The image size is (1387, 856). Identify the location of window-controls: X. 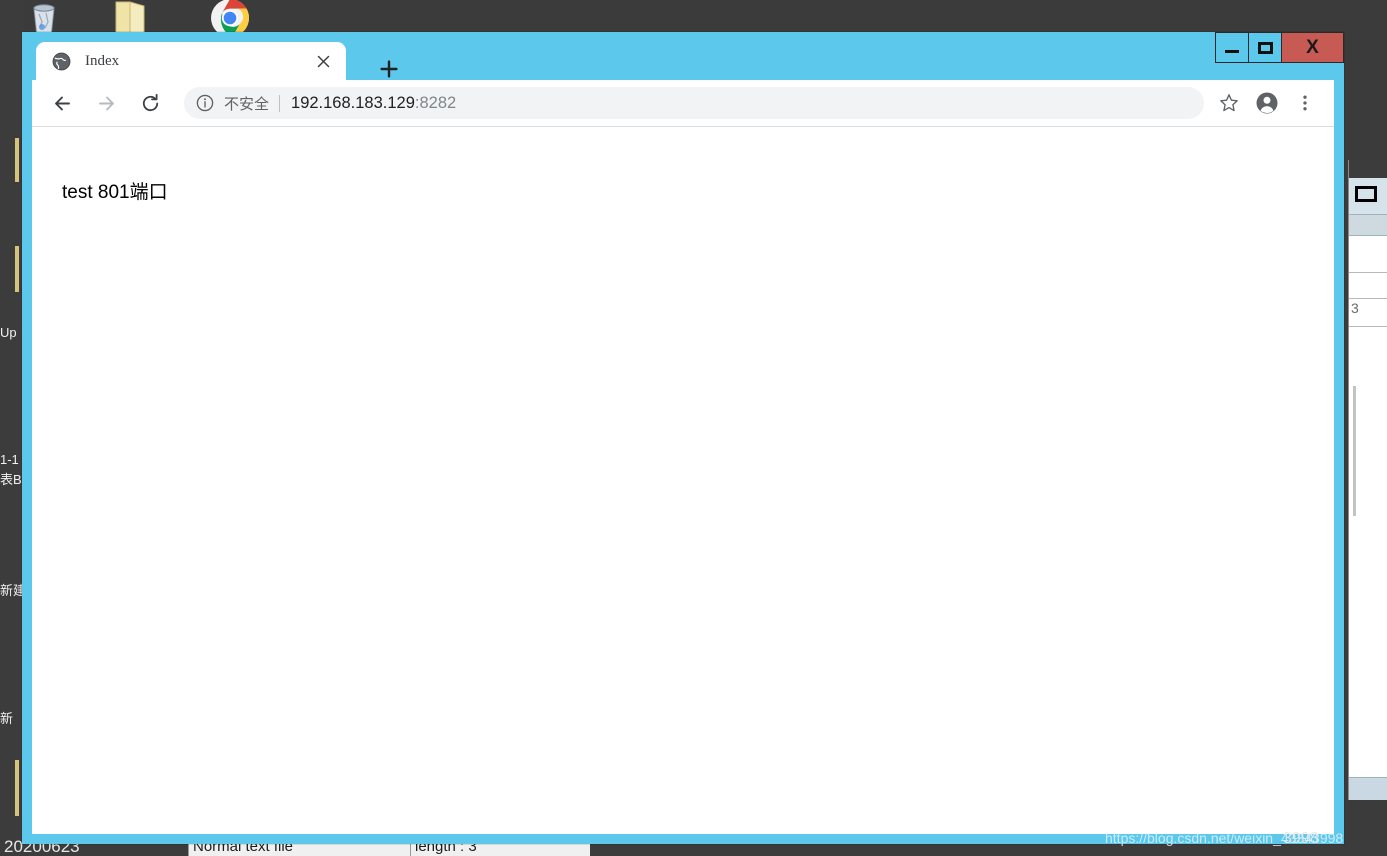
(1279, 47).